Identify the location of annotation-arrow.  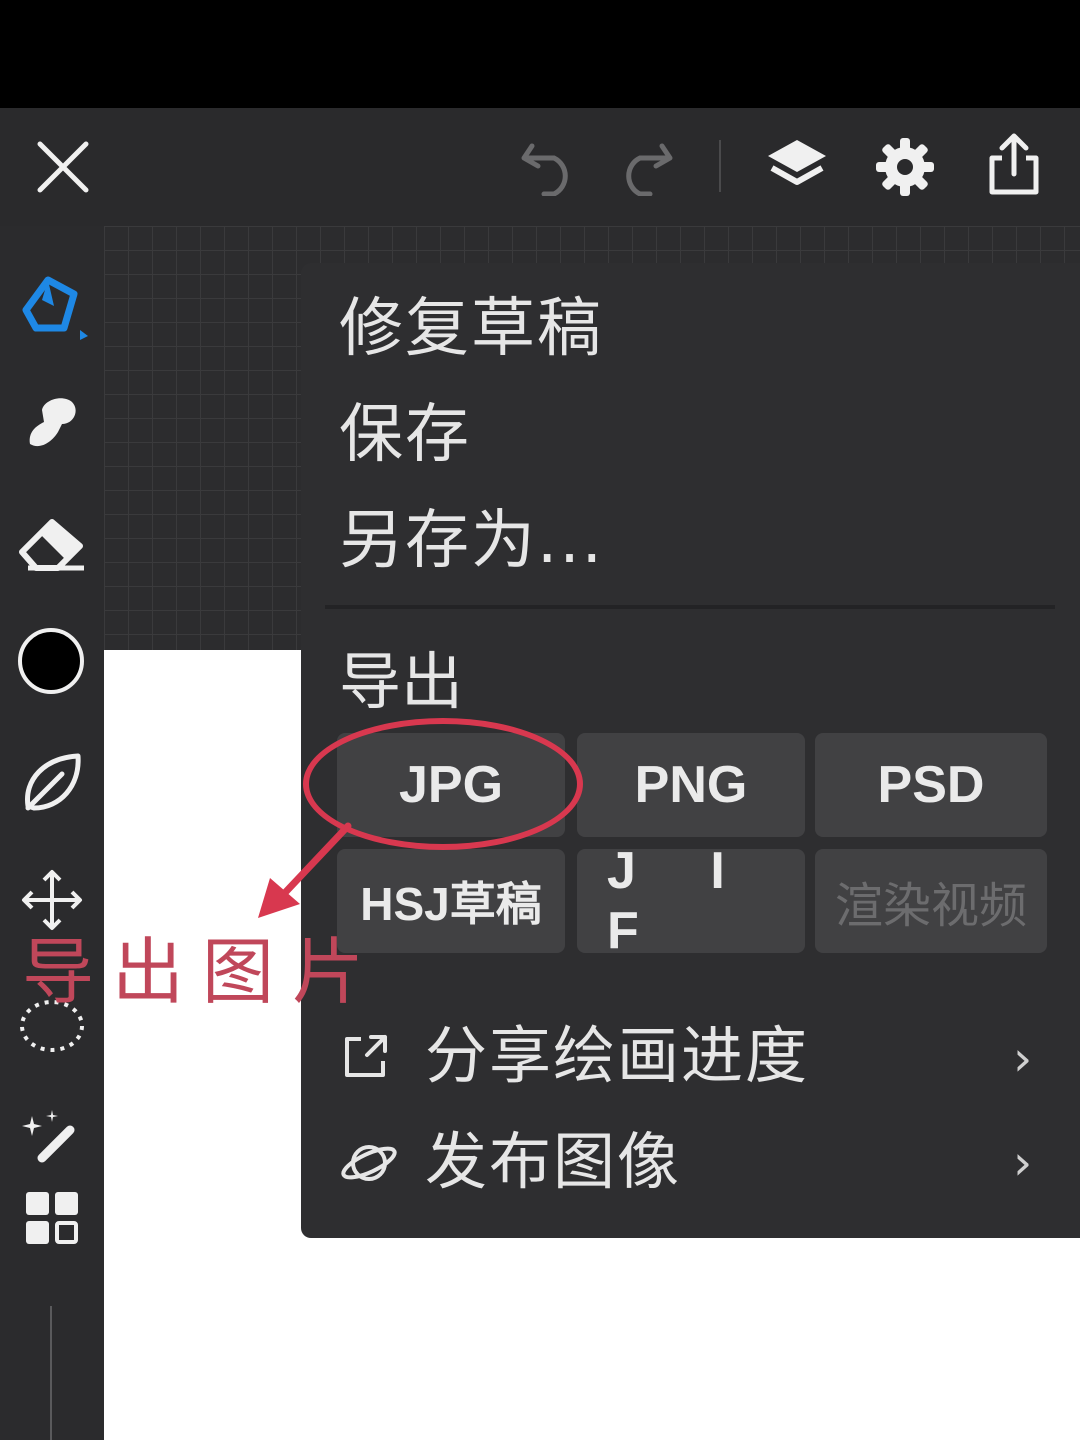
(305, 870).